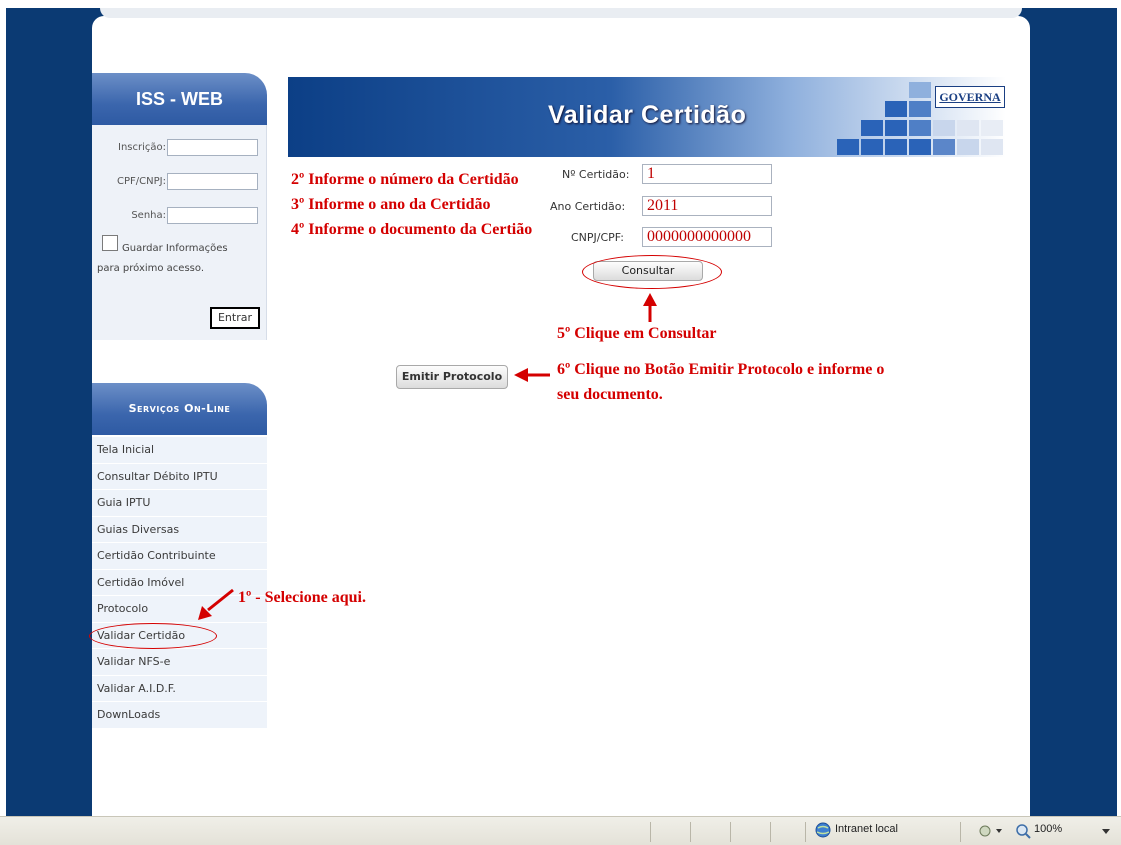  I want to click on protected-mode-icon, so click(993, 831).